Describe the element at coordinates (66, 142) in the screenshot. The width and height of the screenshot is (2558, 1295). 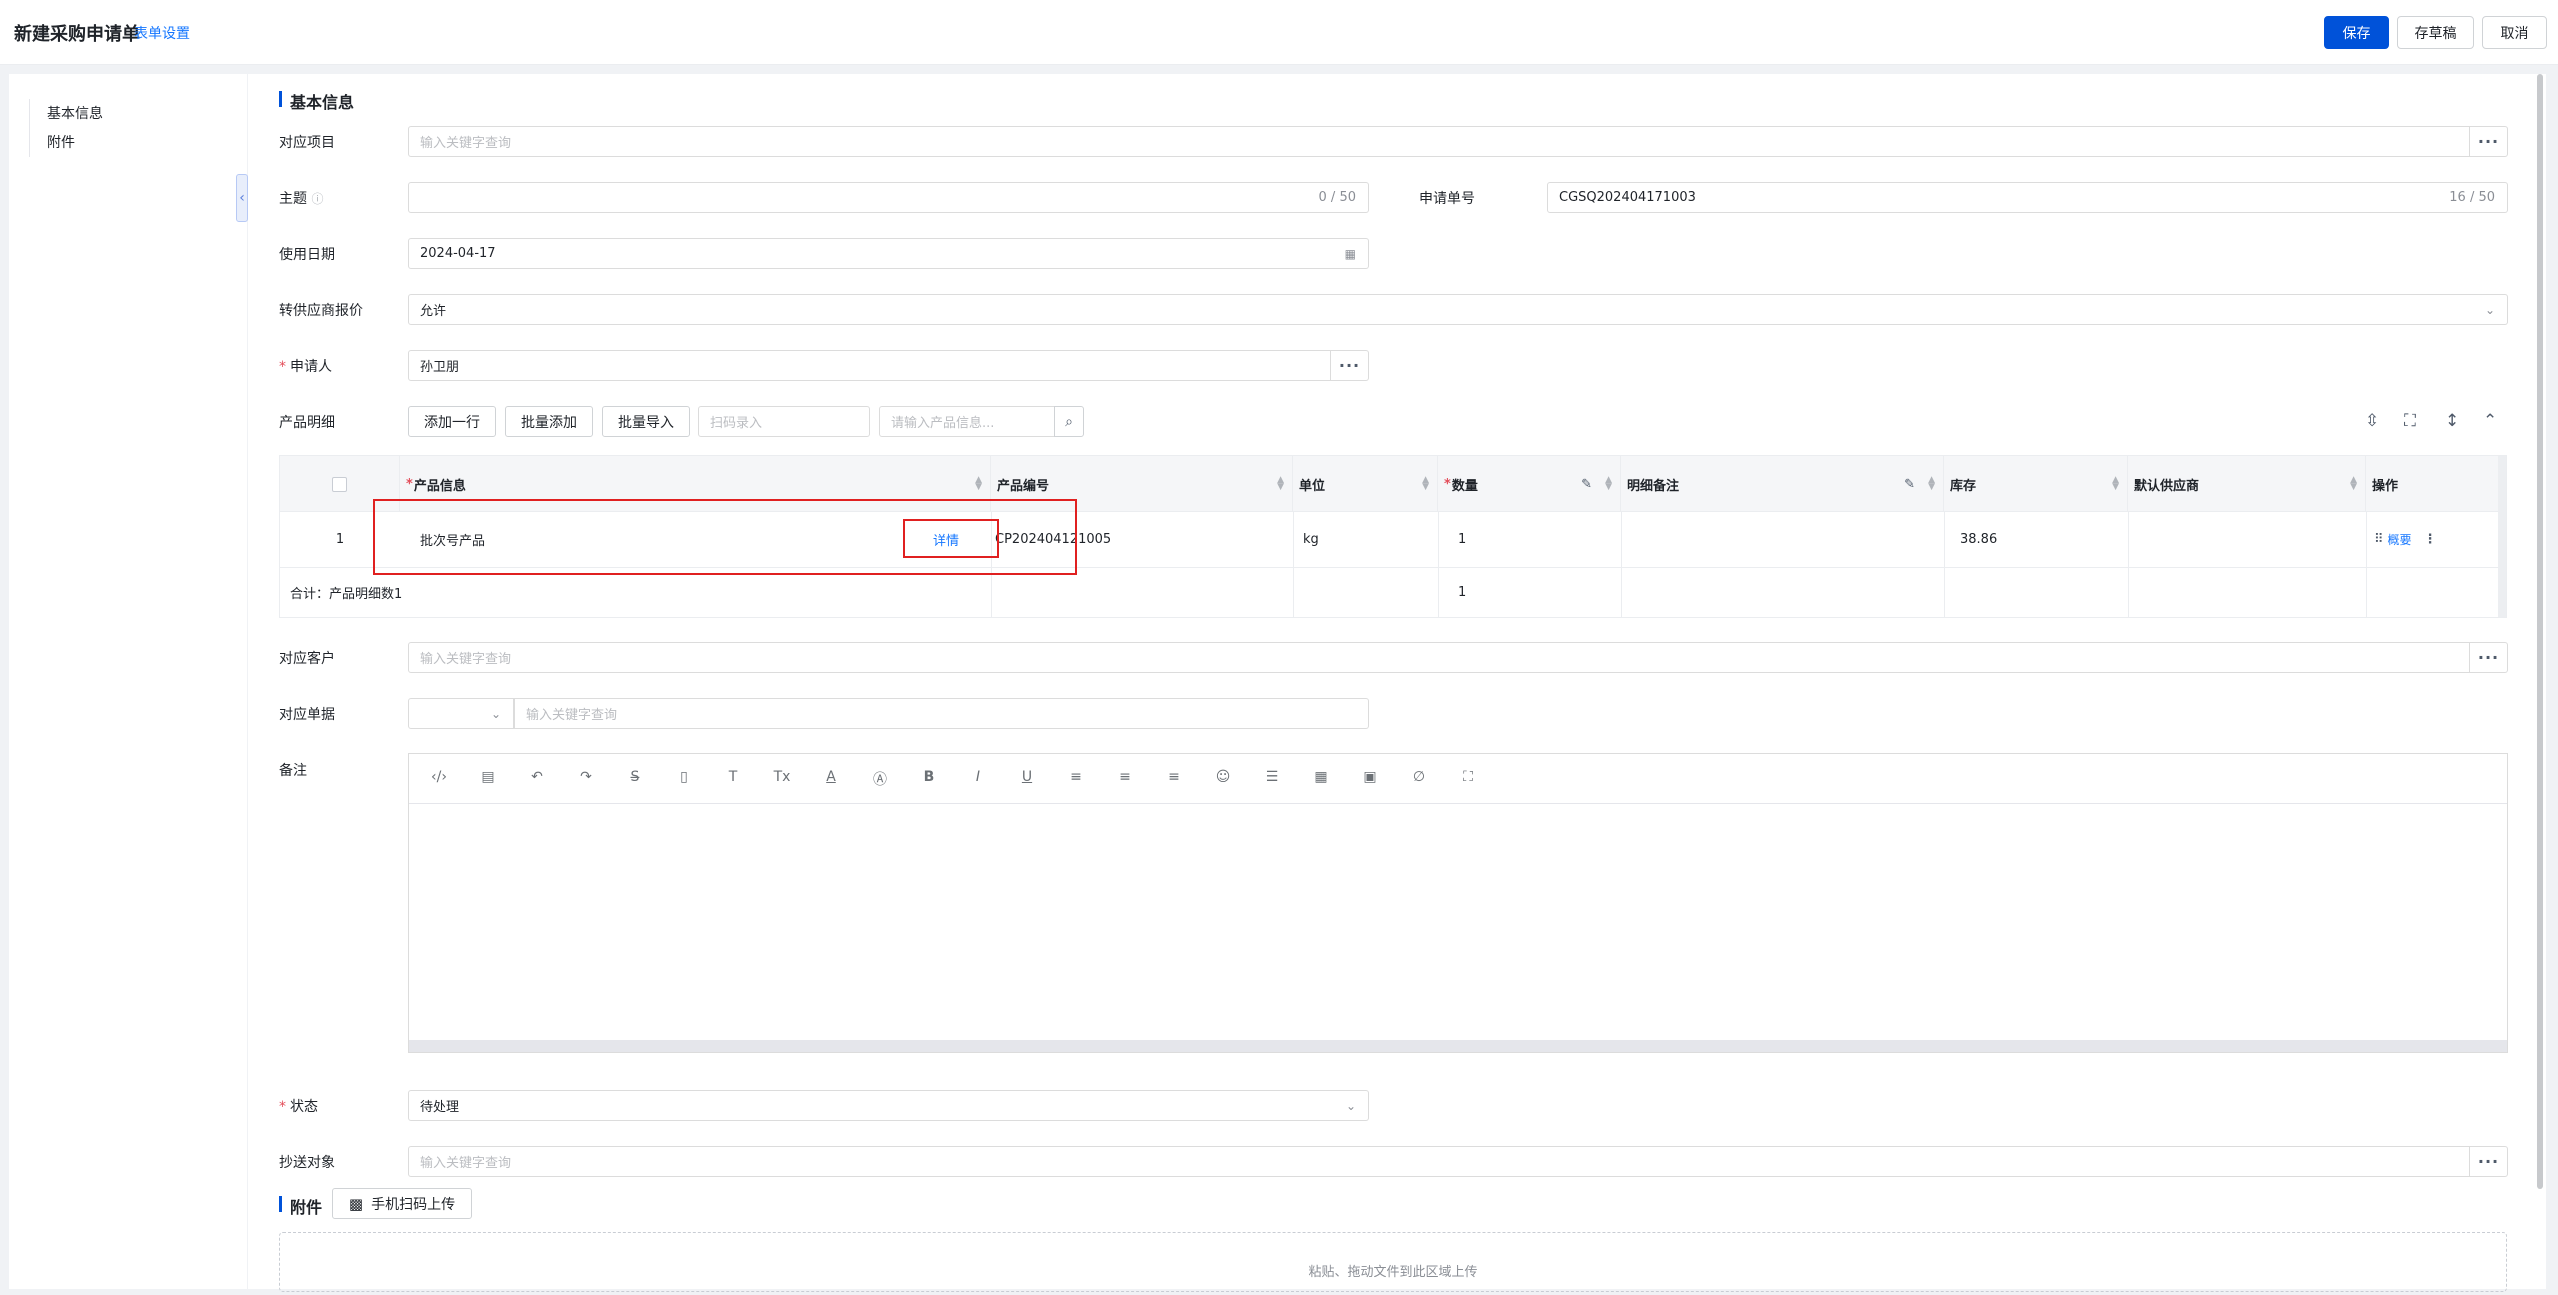
I see `nav-item-attachments: 附件` at that location.